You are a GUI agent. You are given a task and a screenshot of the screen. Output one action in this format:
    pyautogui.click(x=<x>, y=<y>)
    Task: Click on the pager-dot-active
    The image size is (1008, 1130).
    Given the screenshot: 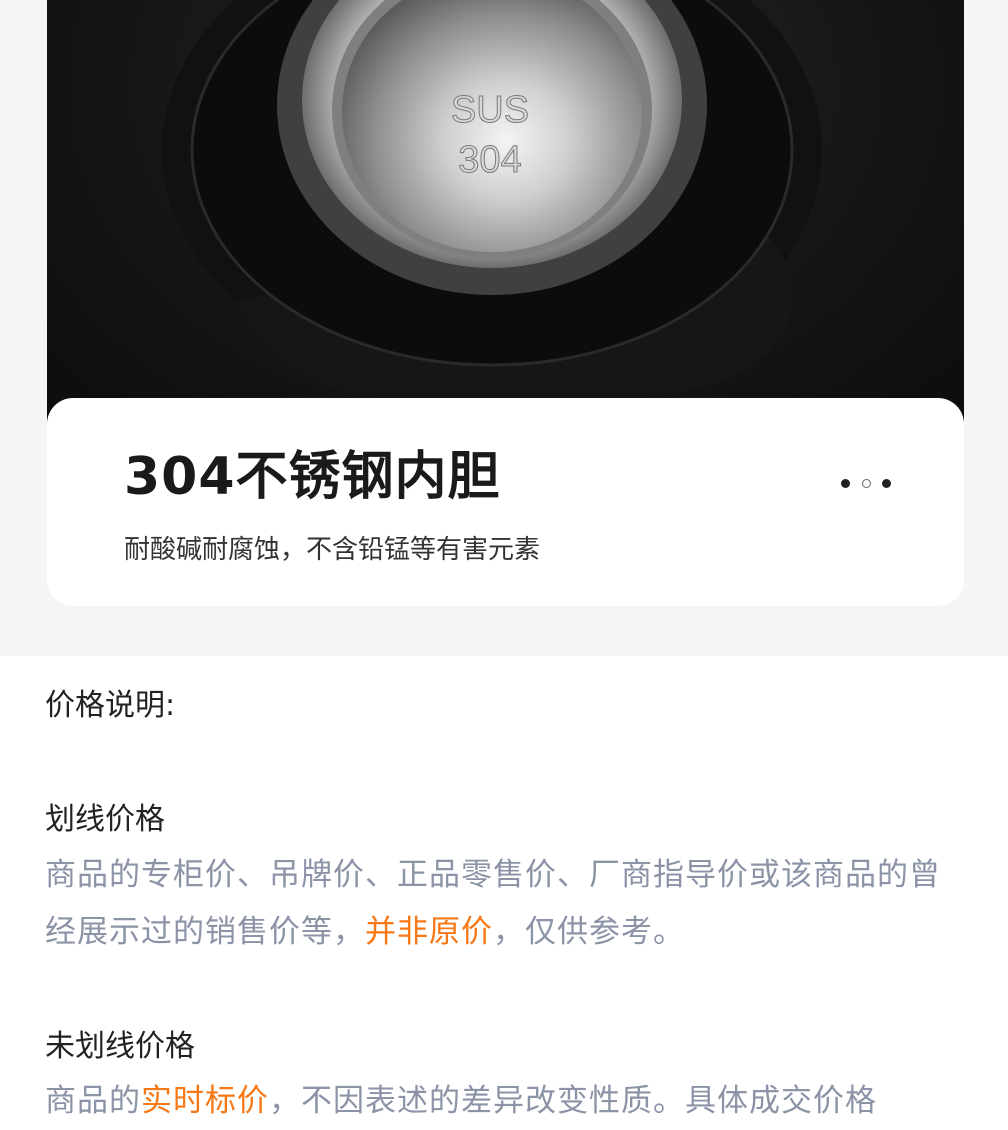 What is the action you would take?
    pyautogui.click(x=866, y=483)
    